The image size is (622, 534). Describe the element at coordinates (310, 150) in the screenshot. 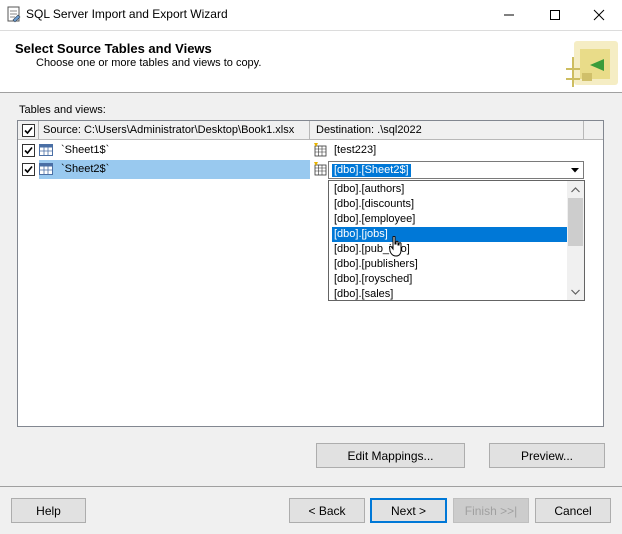

I see `table-row: `Sheet1$` [test223]` at that location.